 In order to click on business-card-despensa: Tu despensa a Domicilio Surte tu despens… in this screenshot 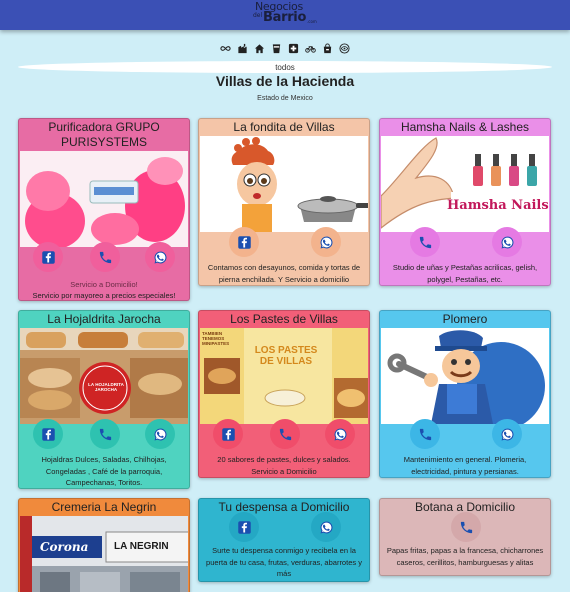, I will do `click(284, 540)`.